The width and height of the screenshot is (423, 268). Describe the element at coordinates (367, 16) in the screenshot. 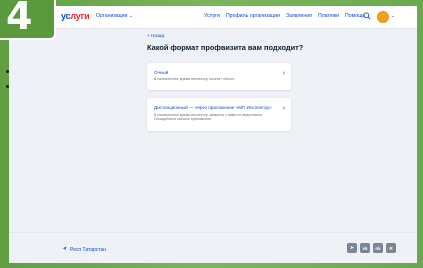

I see `search-icon` at that location.